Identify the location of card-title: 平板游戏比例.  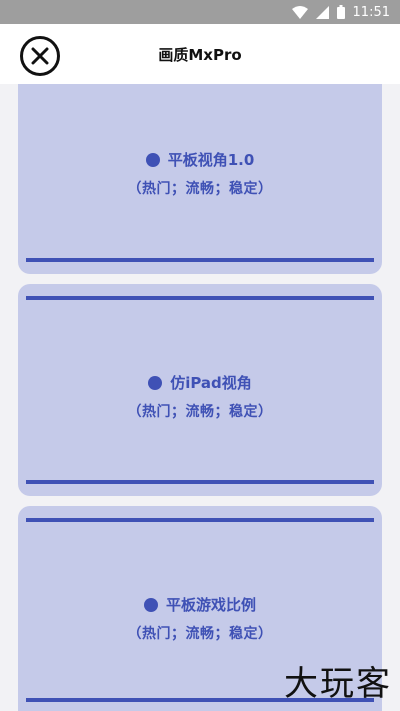
(200, 604).